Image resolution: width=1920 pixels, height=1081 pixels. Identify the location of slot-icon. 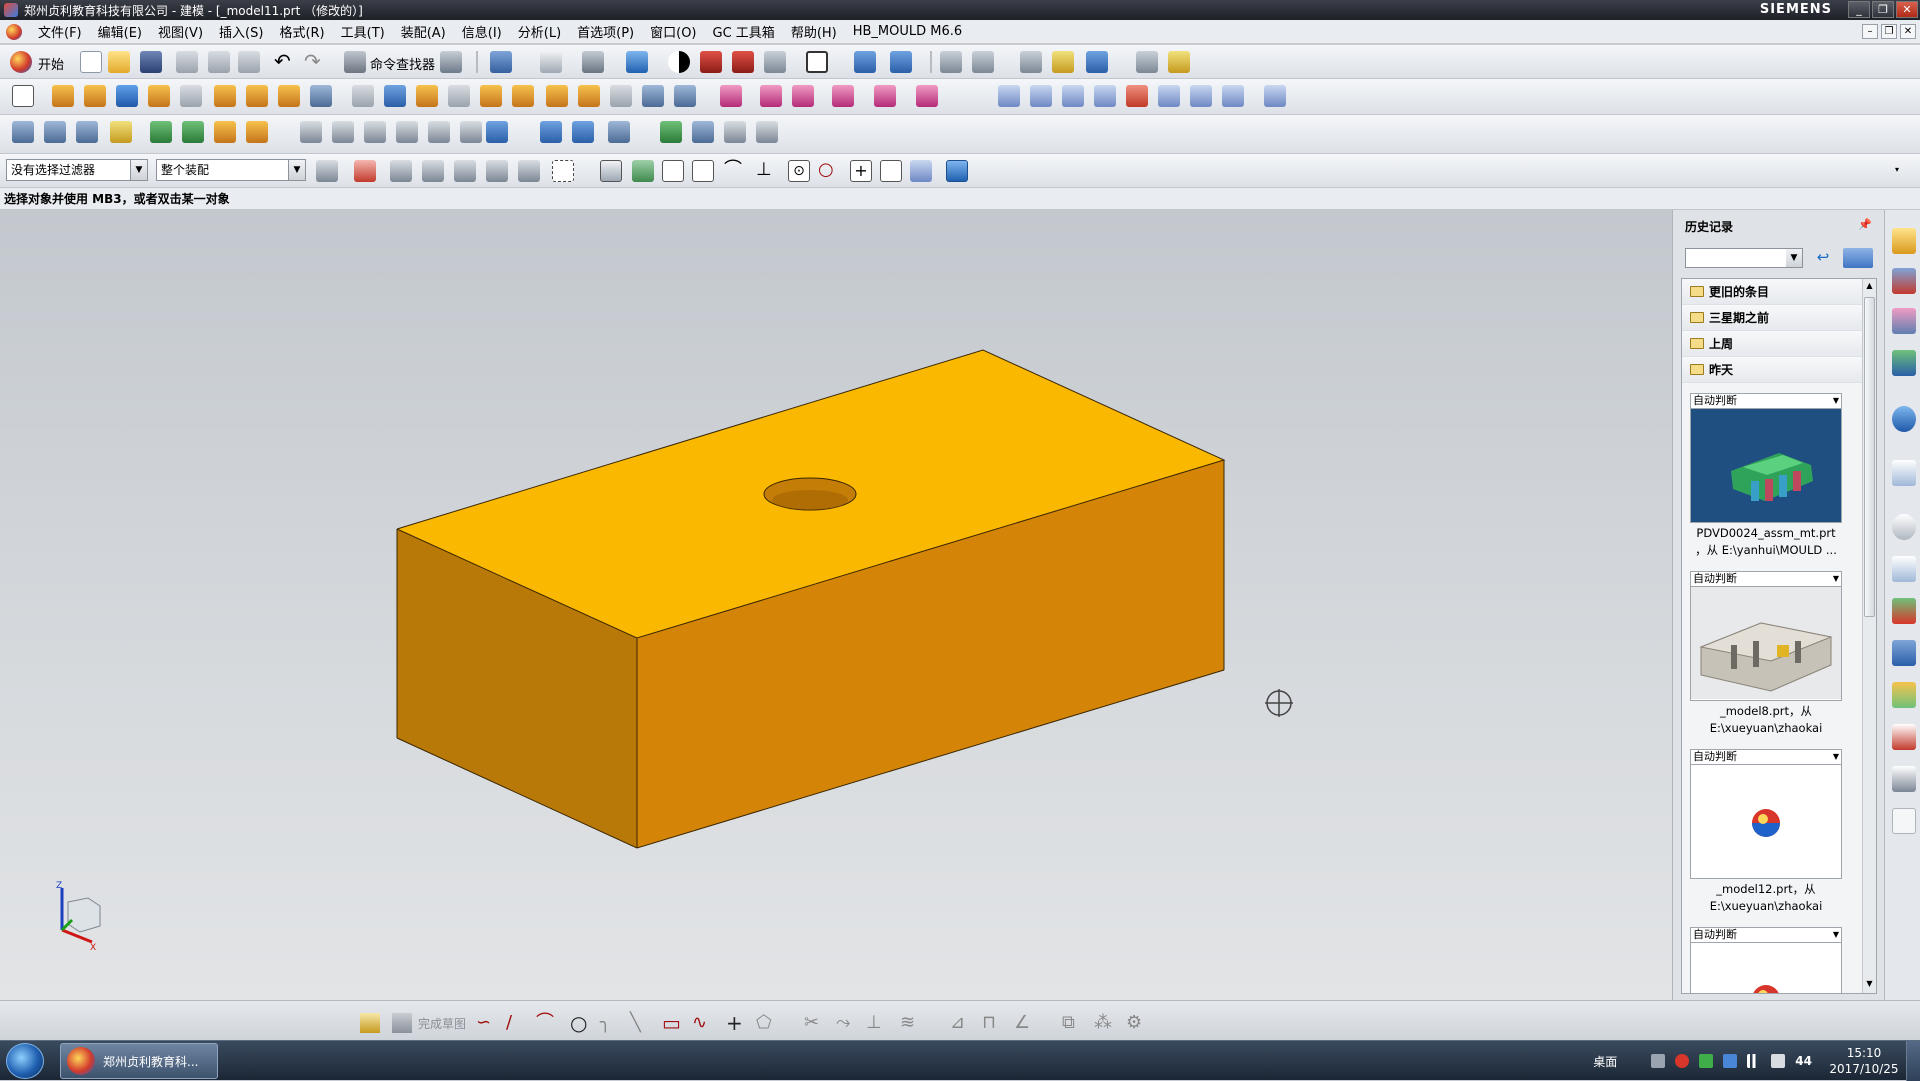
(257, 96).